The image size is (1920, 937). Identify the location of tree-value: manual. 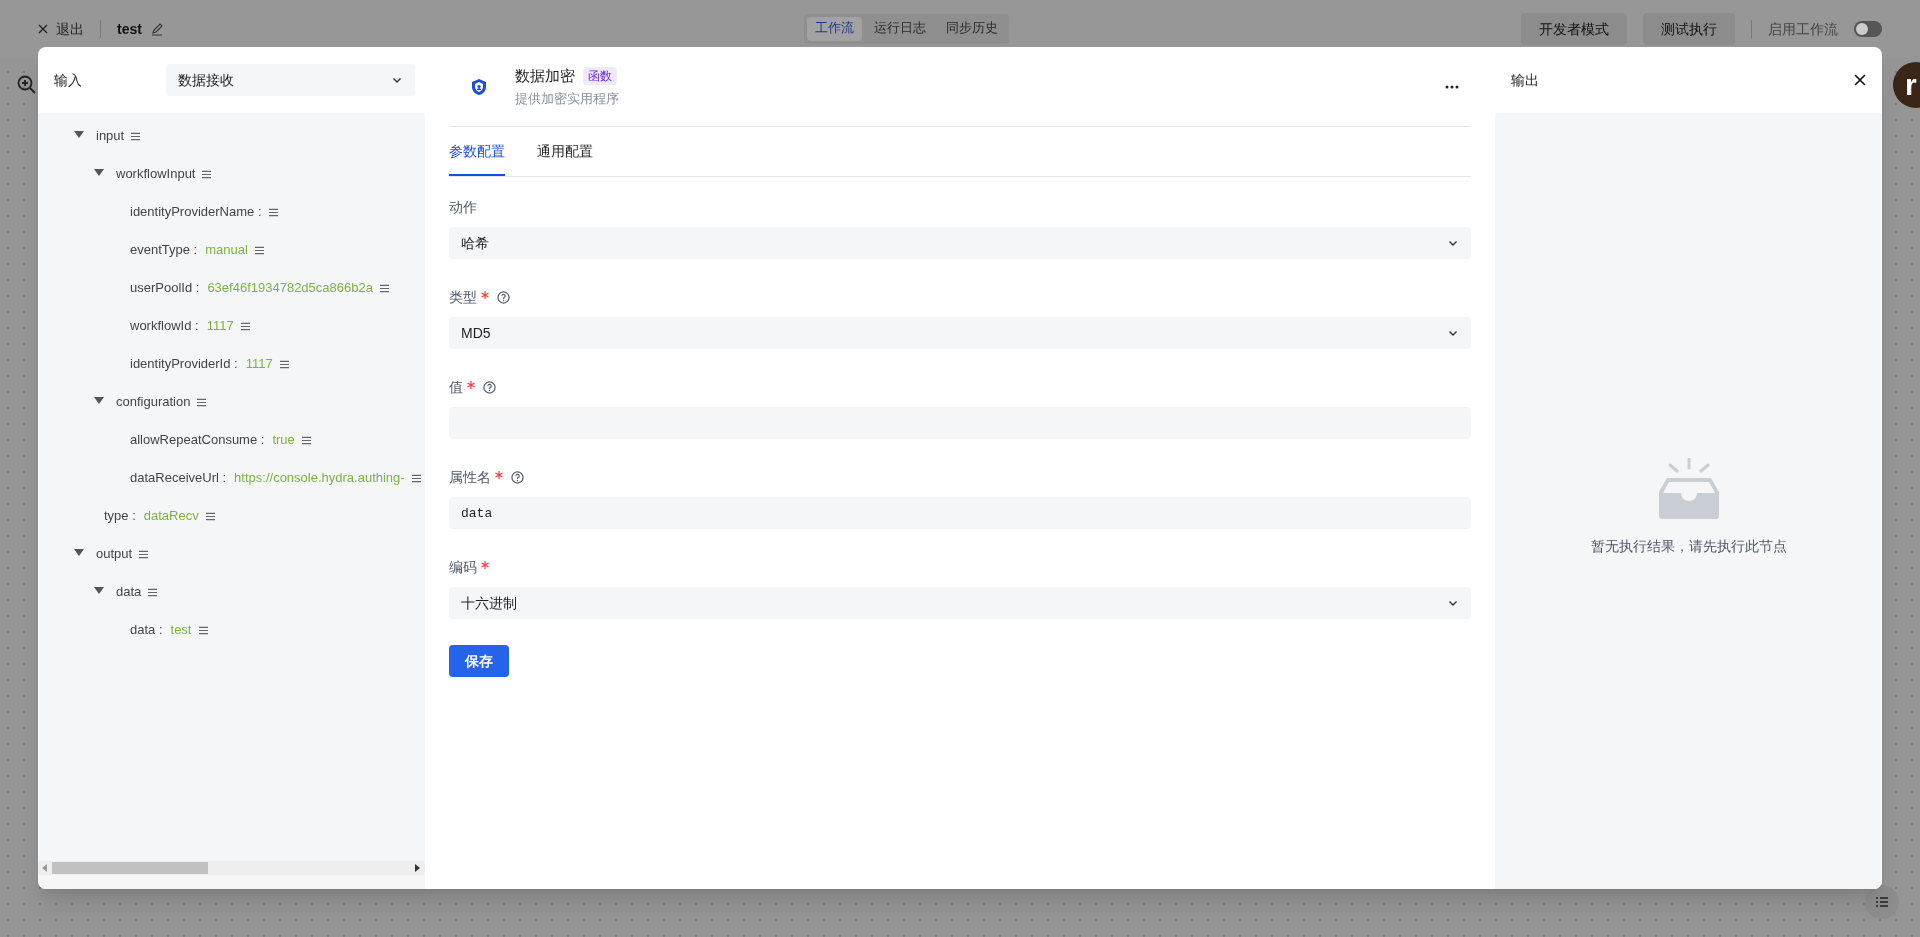
(226, 250).